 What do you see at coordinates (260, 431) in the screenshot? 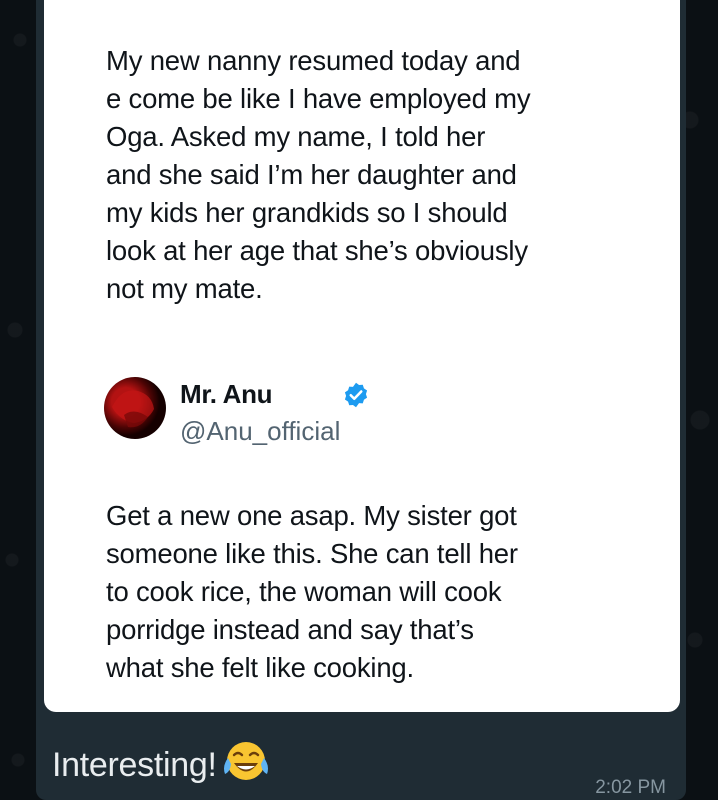
I see `author-handle: @Anu_official` at bounding box center [260, 431].